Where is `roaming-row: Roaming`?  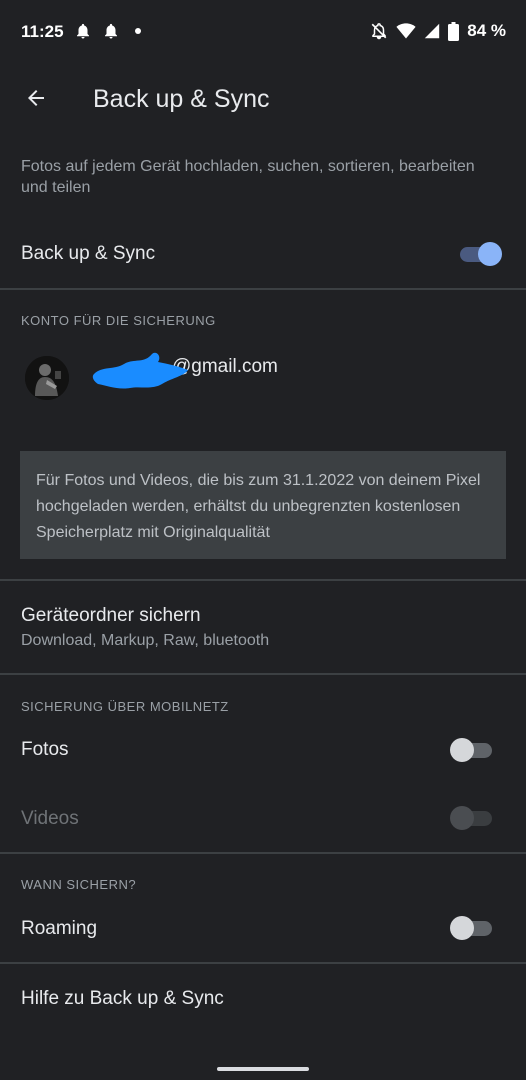 roaming-row: Roaming is located at coordinates (263, 929).